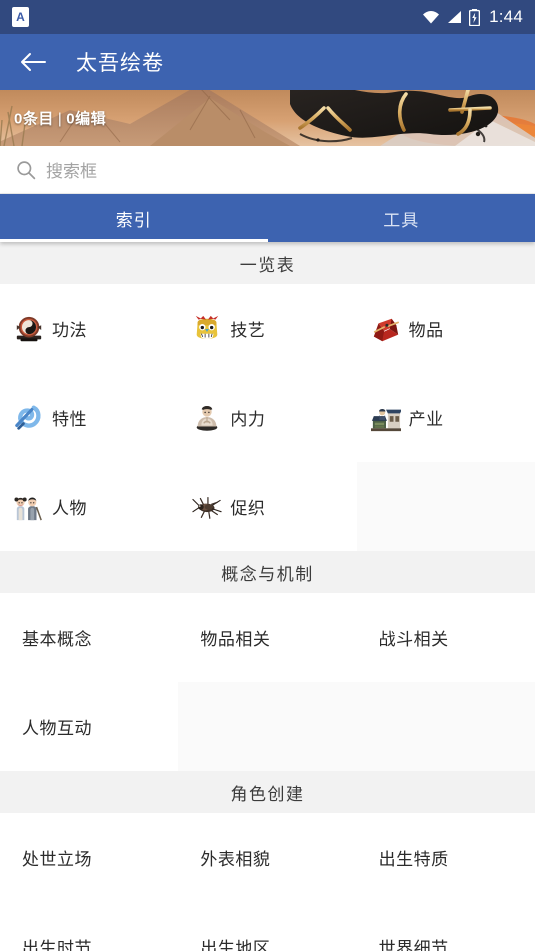 Image resolution: width=535 pixels, height=951 pixels. What do you see at coordinates (89, 506) in the screenshot?
I see `grid-item-renwu: 人物` at bounding box center [89, 506].